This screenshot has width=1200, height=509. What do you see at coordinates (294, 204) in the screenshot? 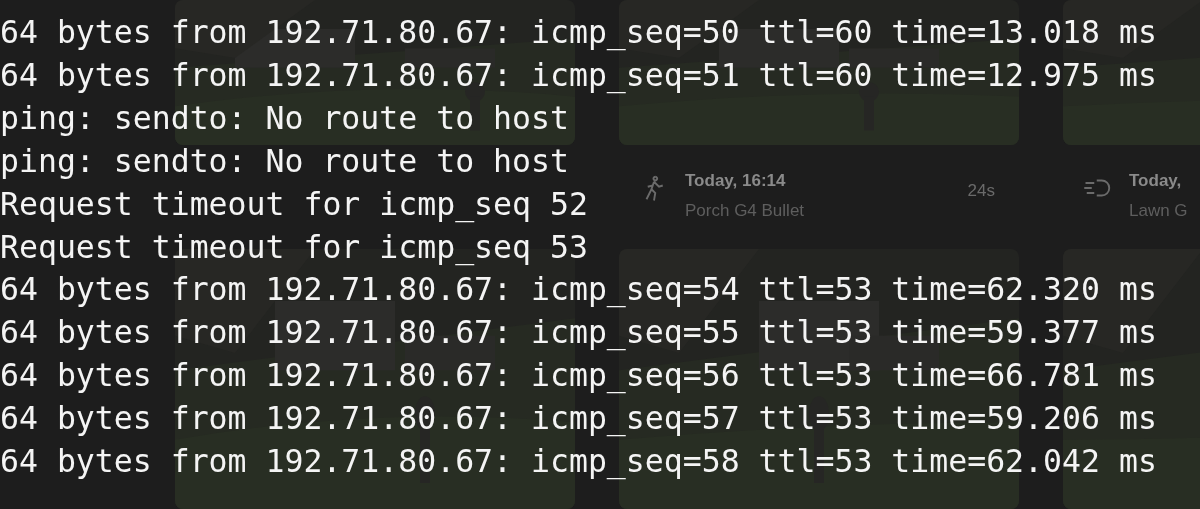
I see `terminal-line: Request timeout for icmp_seq 52` at bounding box center [294, 204].